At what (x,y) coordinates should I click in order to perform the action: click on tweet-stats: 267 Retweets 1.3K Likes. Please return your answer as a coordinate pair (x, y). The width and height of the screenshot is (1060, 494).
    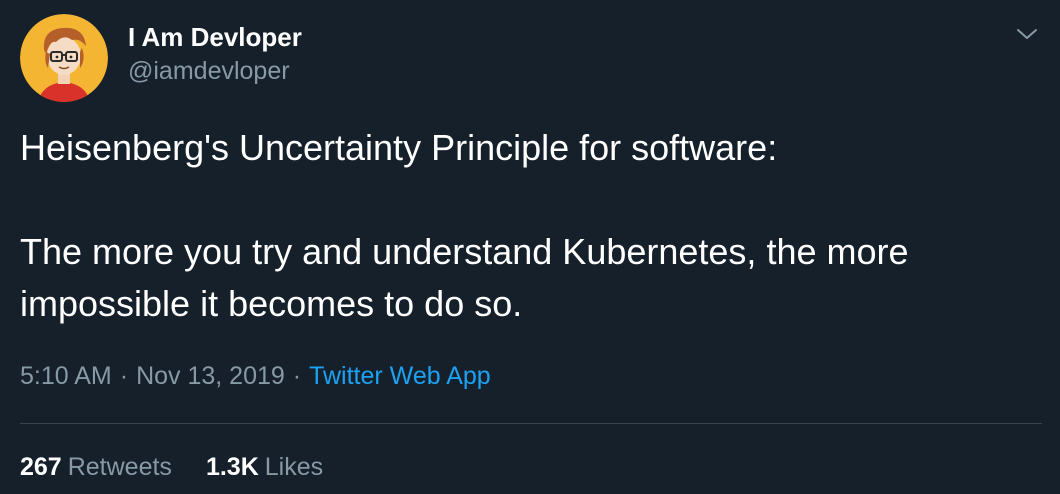
    Looking at the image, I should click on (188, 467).